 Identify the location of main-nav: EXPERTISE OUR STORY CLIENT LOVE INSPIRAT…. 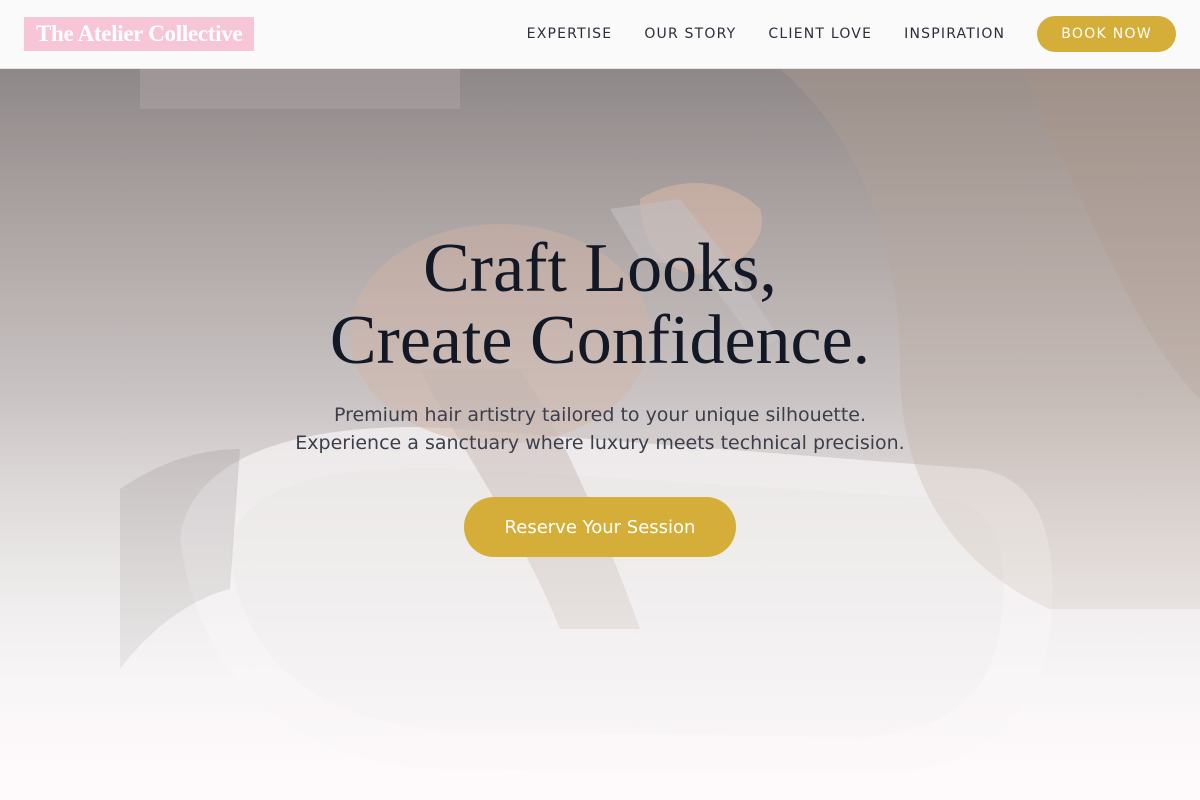
(851, 34).